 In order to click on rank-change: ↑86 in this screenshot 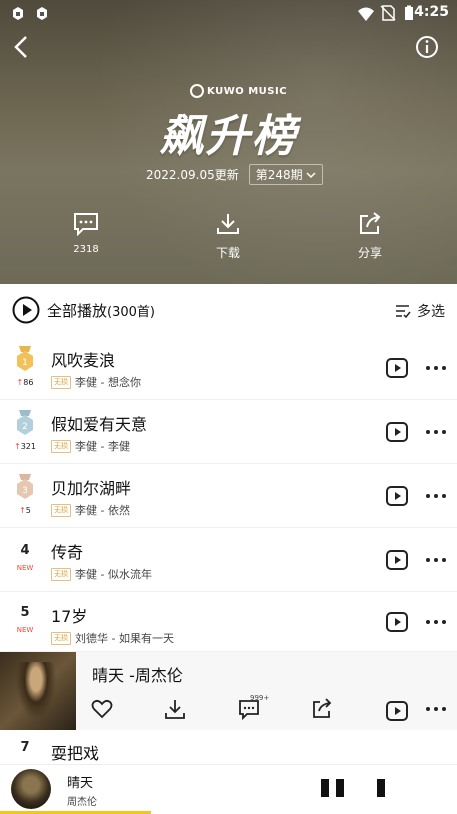, I will do `click(25, 382)`.